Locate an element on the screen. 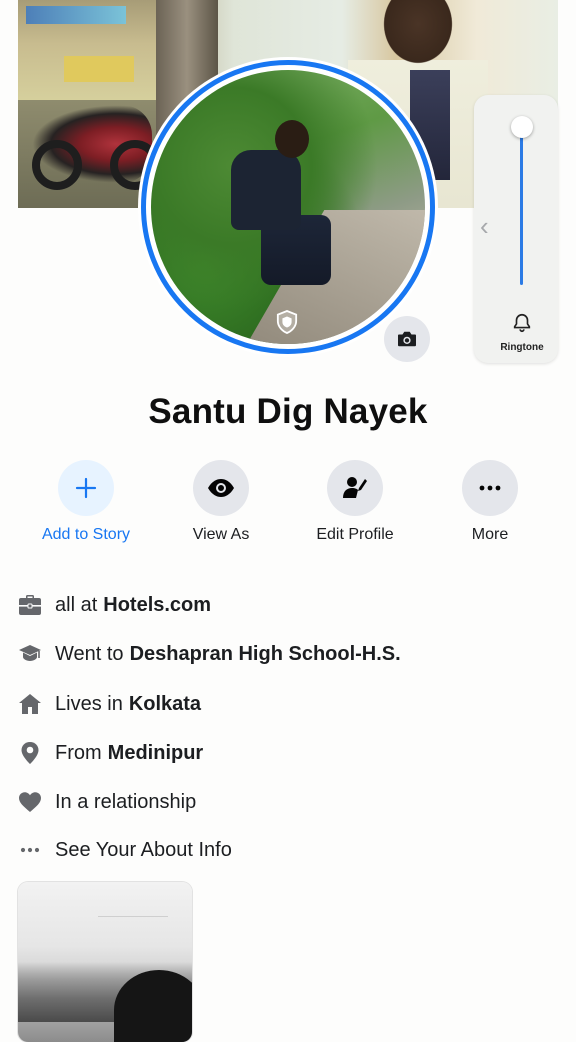 The width and height of the screenshot is (576, 1042). bell-icon is located at coordinates (522, 323).